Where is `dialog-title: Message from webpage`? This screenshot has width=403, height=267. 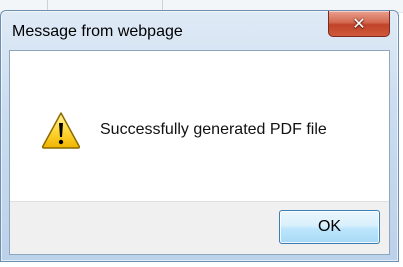
dialog-title: Message from webpage is located at coordinates (97, 31).